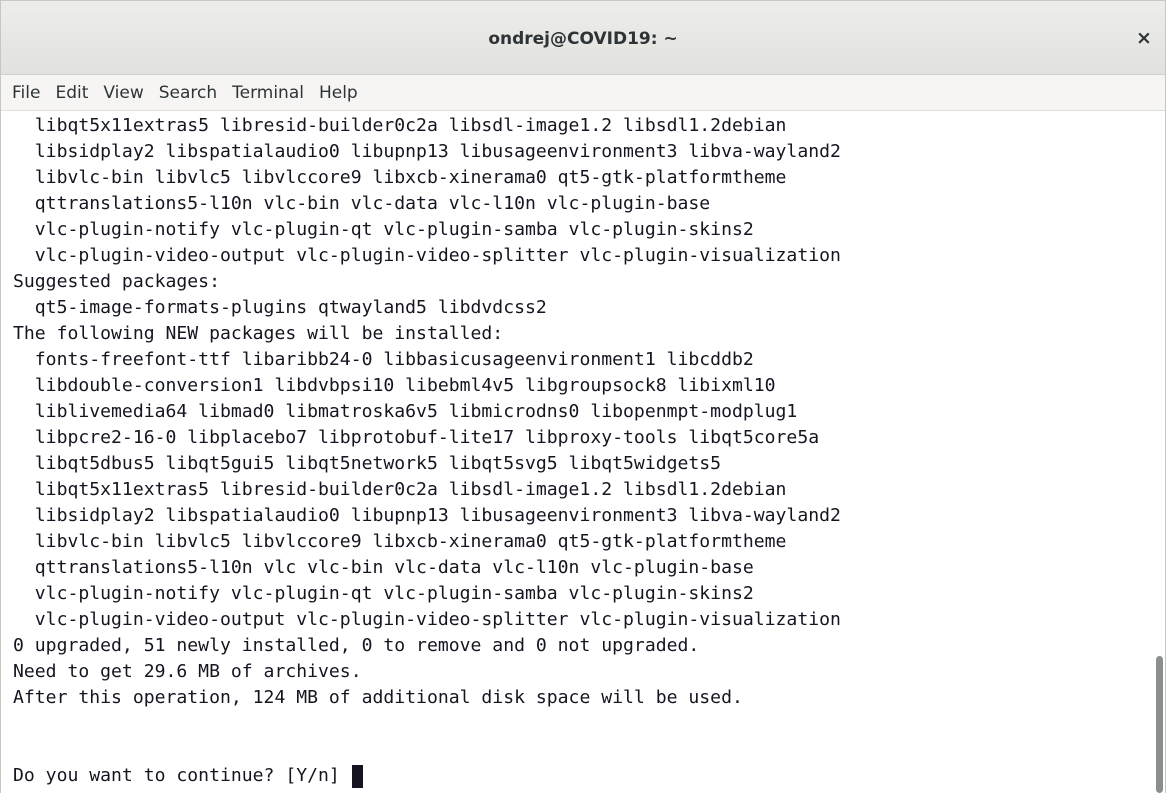 This screenshot has width=1166, height=793. I want to click on menu-search: Search, so click(188, 93).